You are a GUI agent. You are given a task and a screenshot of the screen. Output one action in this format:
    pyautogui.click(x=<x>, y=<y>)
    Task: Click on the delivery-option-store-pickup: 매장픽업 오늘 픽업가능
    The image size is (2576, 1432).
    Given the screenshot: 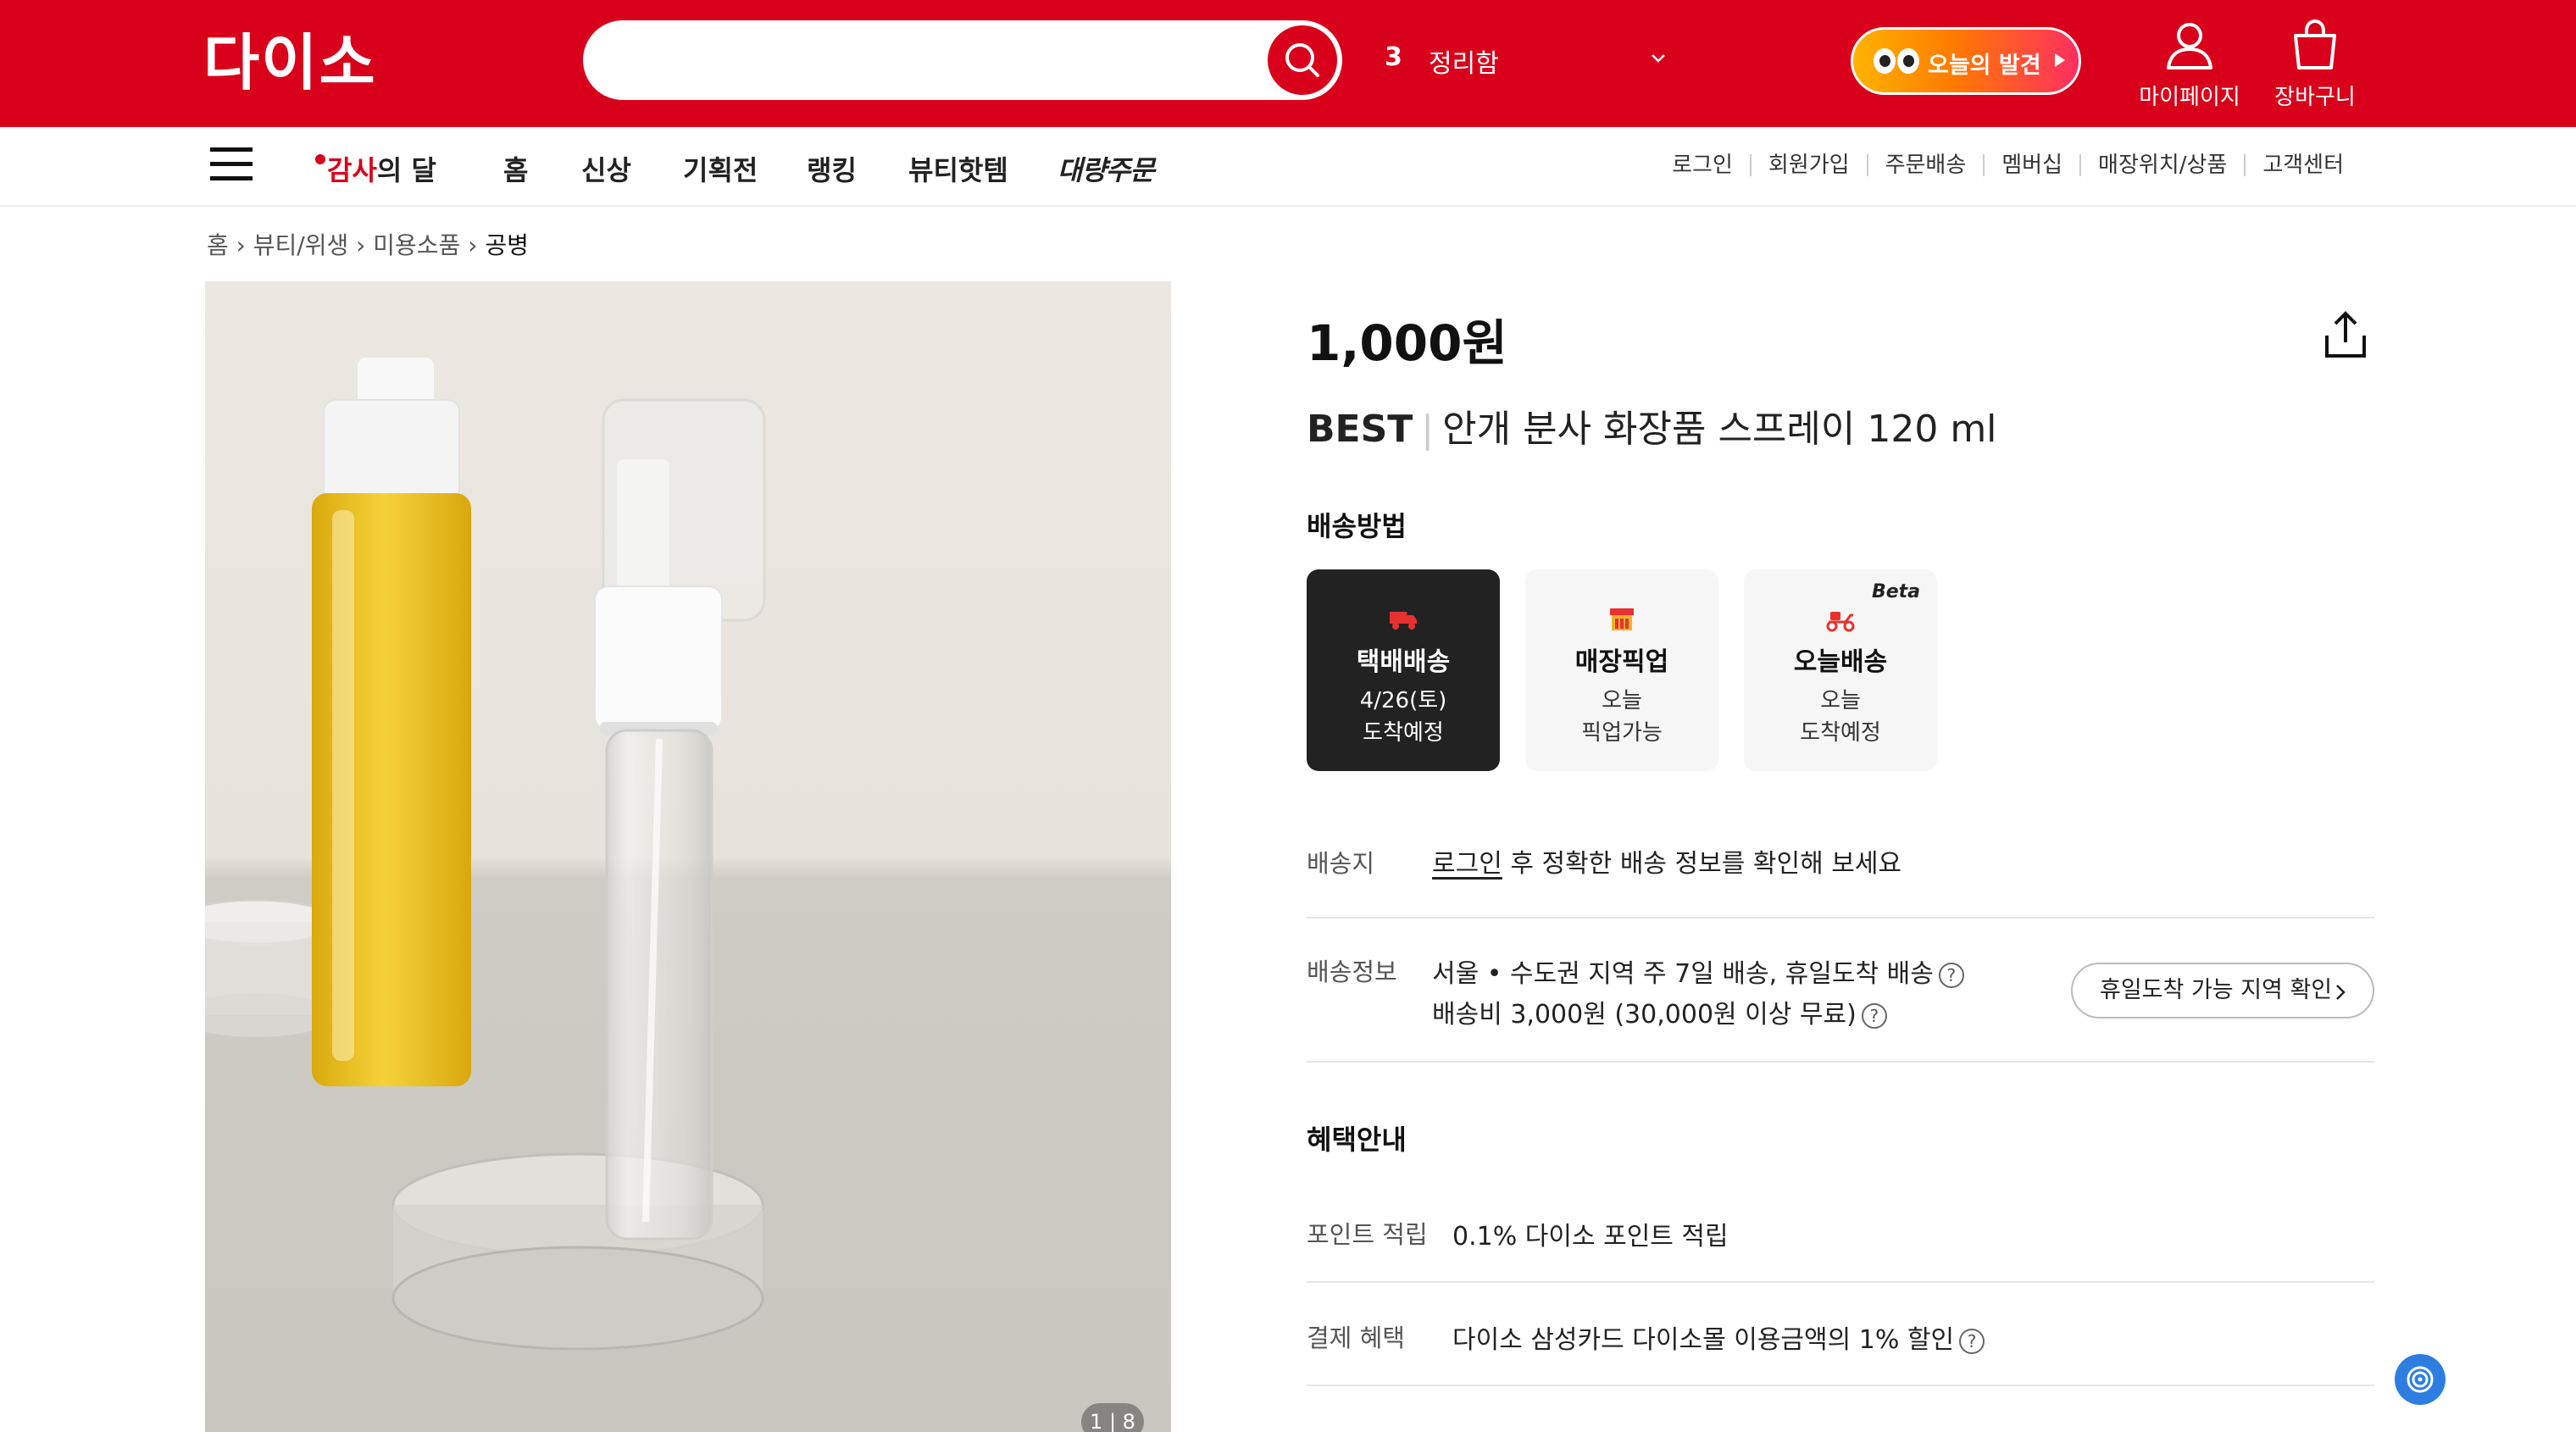 What is the action you would take?
    pyautogui.click(x=1621, y=670)
    